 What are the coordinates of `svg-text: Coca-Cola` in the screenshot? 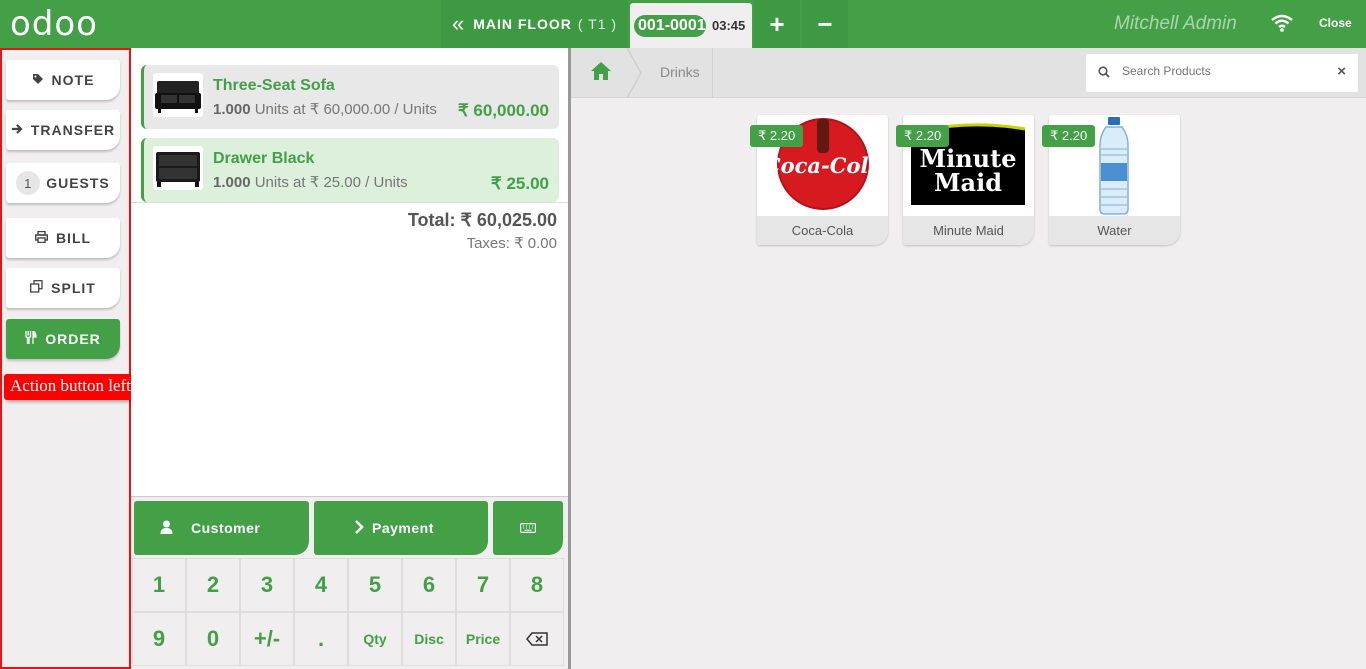 It's located at (823, 165).